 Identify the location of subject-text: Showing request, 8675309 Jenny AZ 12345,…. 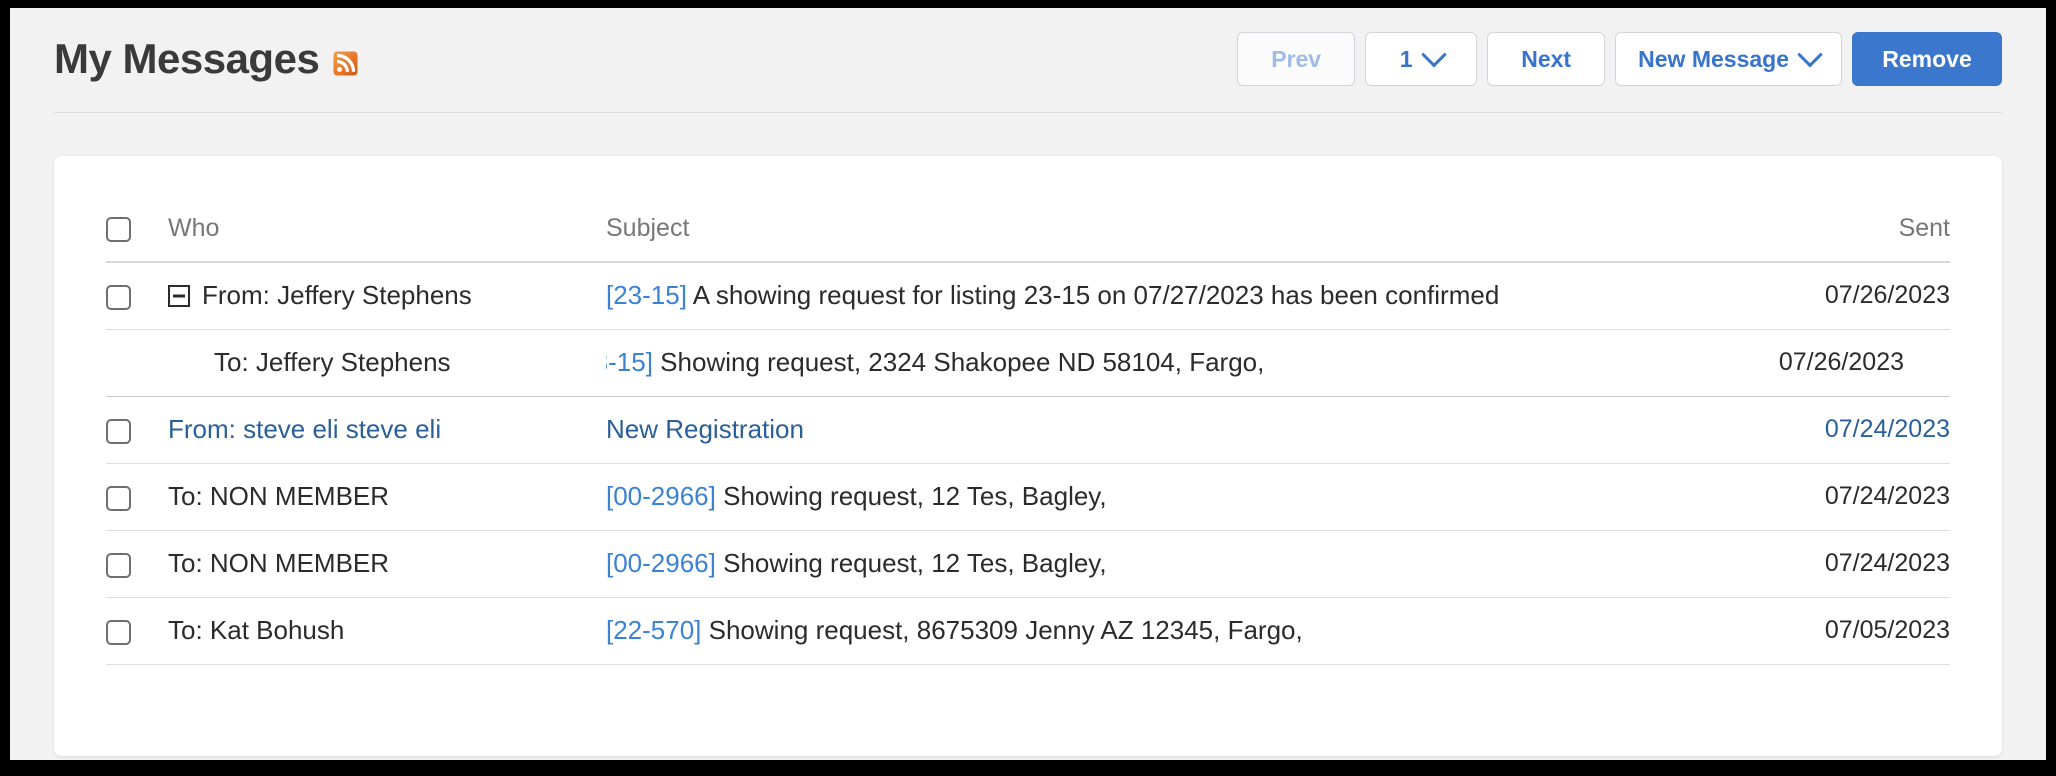
(1002, 630).